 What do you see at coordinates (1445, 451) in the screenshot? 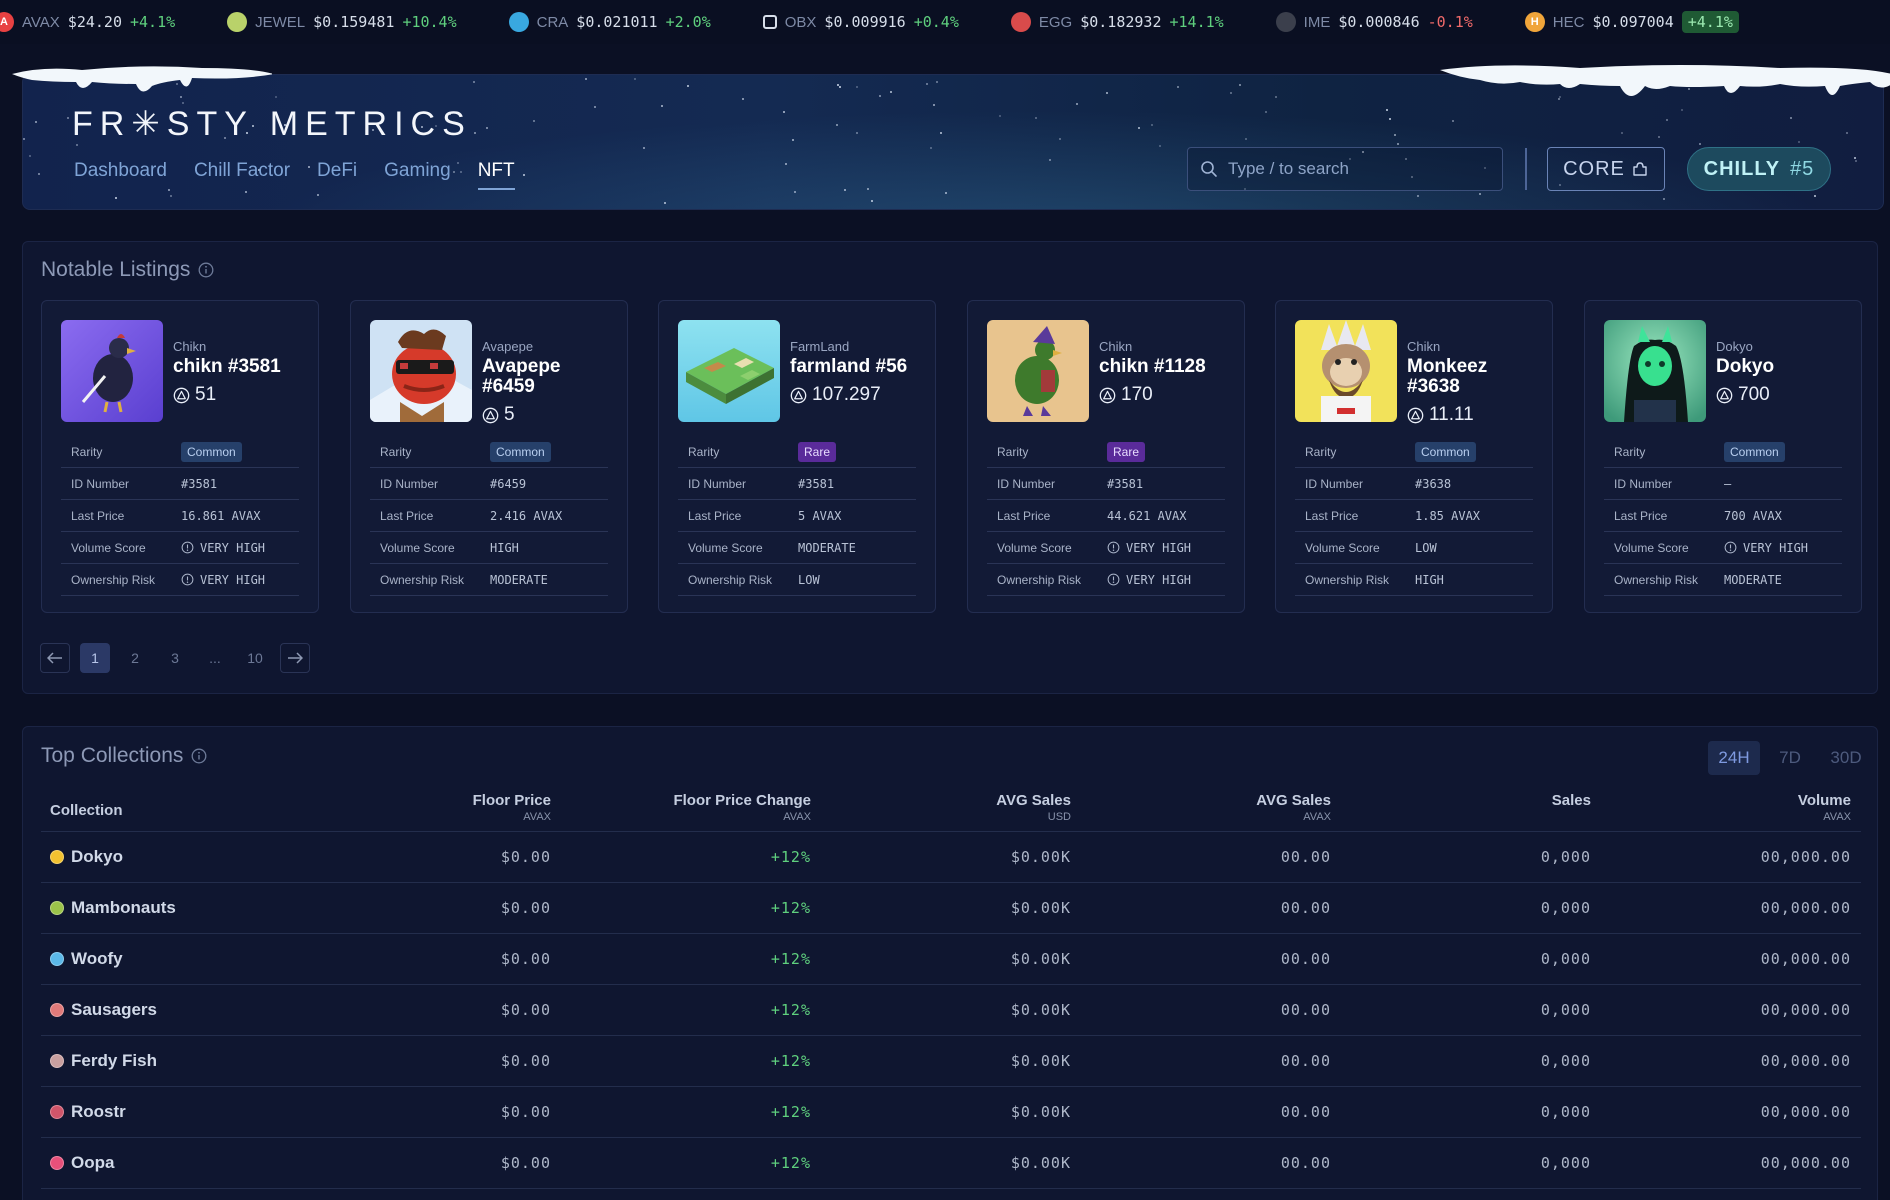
I see `property-value: Common` at bounding box center [1445, 451].